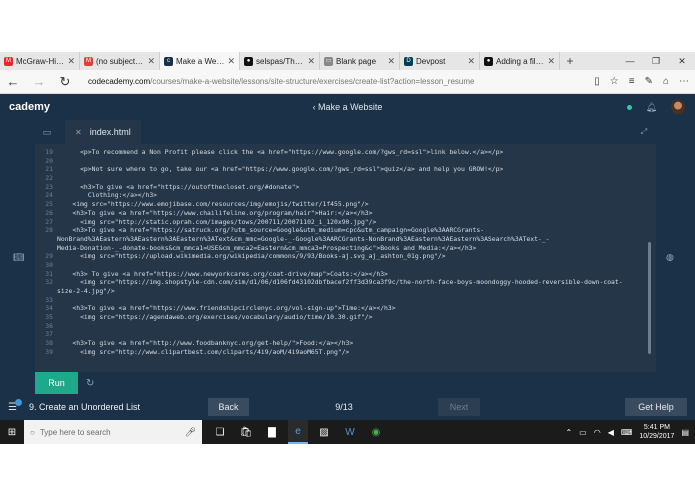 This screenshot has width=695, height=494. What do you see at coordinates (328, 61) in the screenshot?
I see `tab-favicon-icon: ▭` at bounding box center [328, 61].